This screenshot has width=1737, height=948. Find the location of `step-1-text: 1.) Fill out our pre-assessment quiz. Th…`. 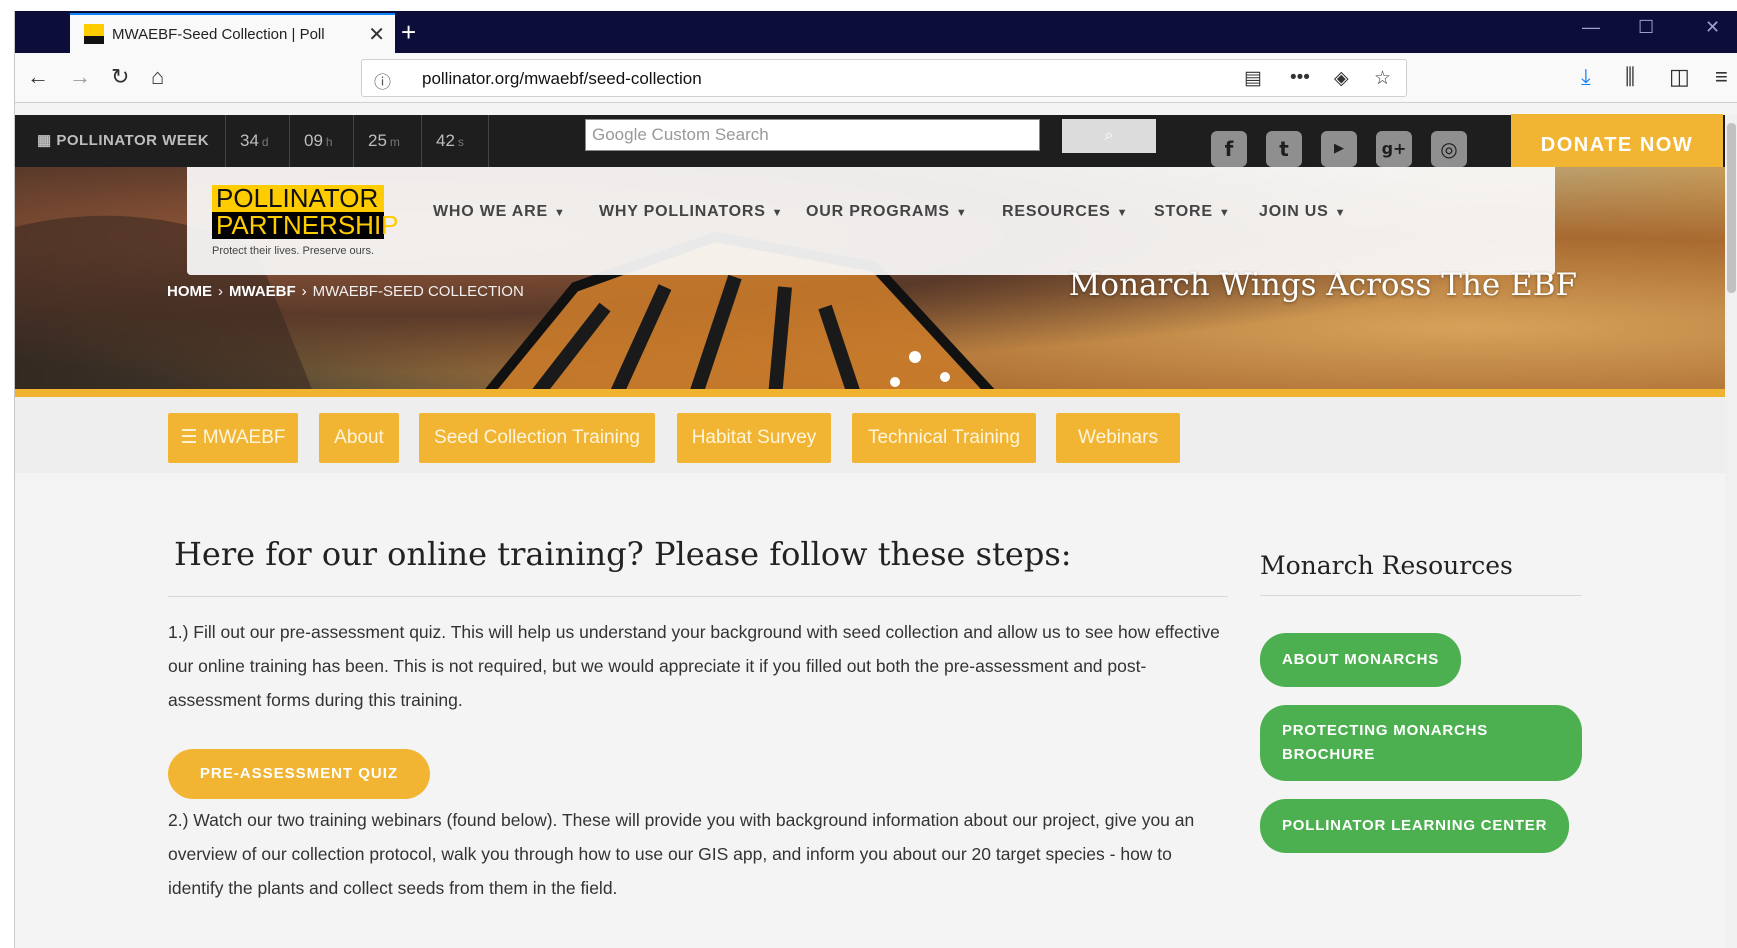

step-1-text: 1.) Fill out our pre-assessment quiz. Th… is located at coordinates (694, 666).